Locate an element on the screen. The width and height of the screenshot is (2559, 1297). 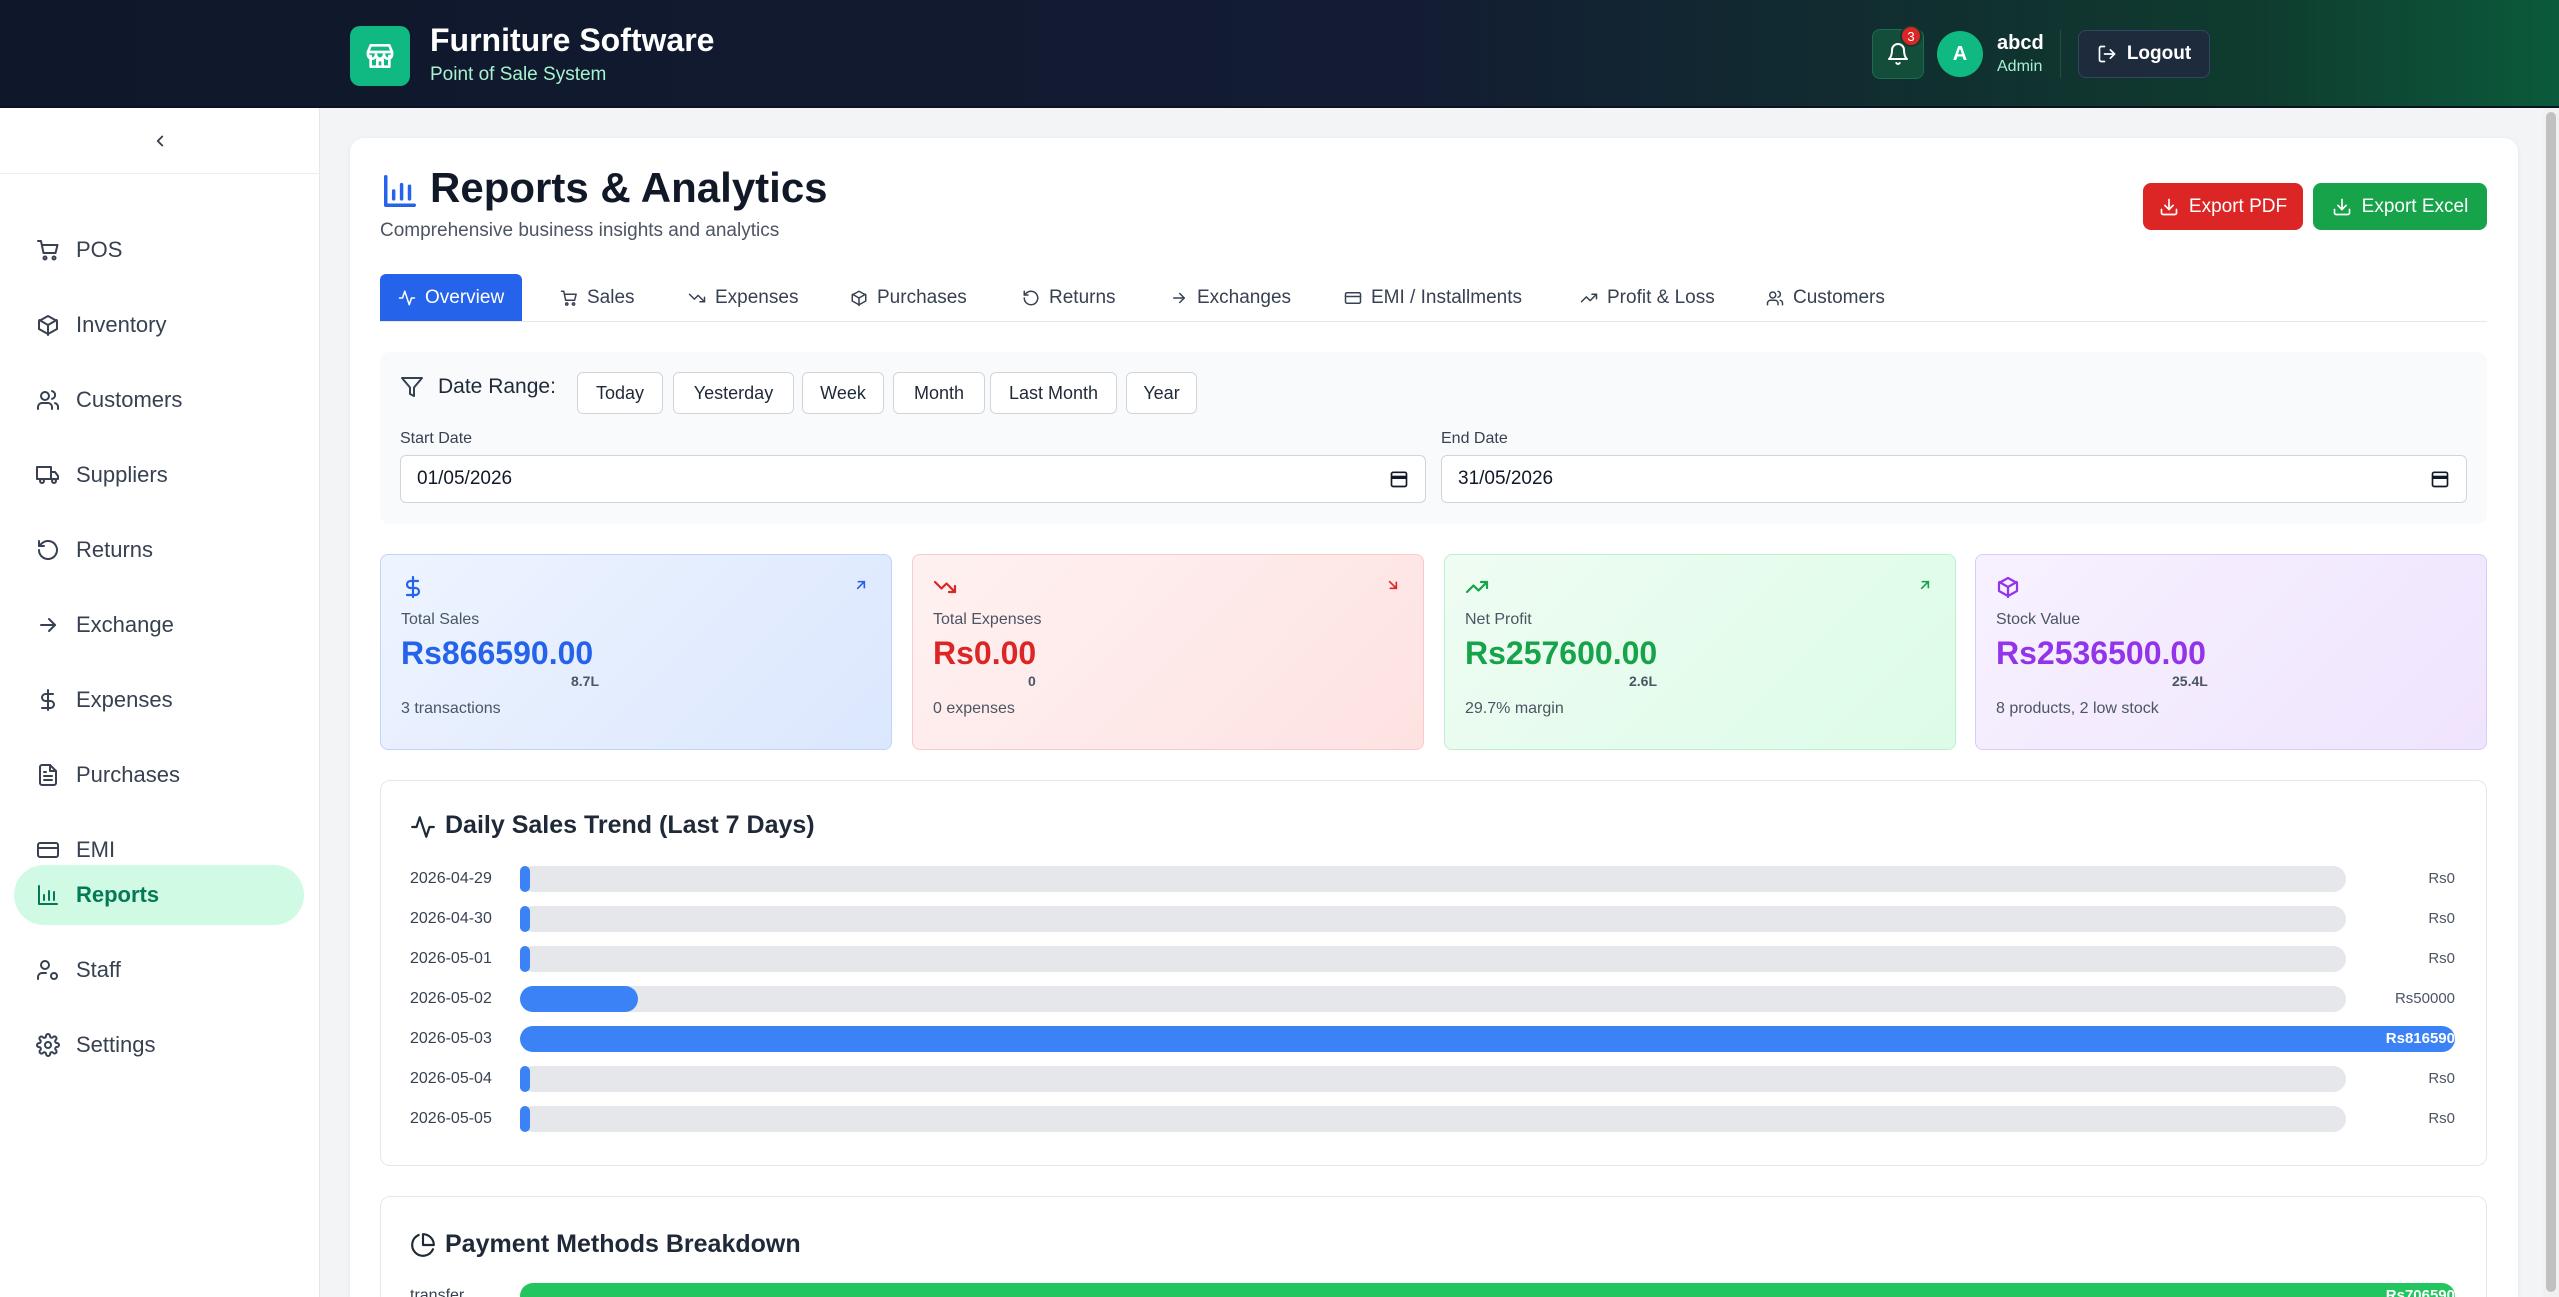
sidebar-item-purchases: Purchases is located at coordinates (159, 775).